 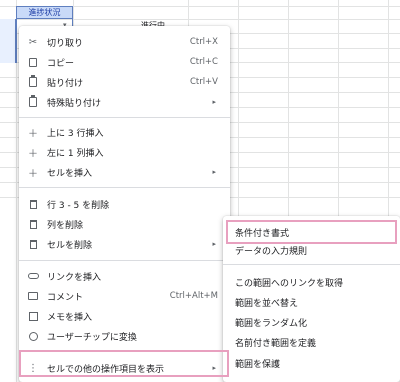 What do you see at coordinates (74, 103) in the screenshot?
I see `menu-item-label: 特殊貼り付け` at bounding box center [74, 103].